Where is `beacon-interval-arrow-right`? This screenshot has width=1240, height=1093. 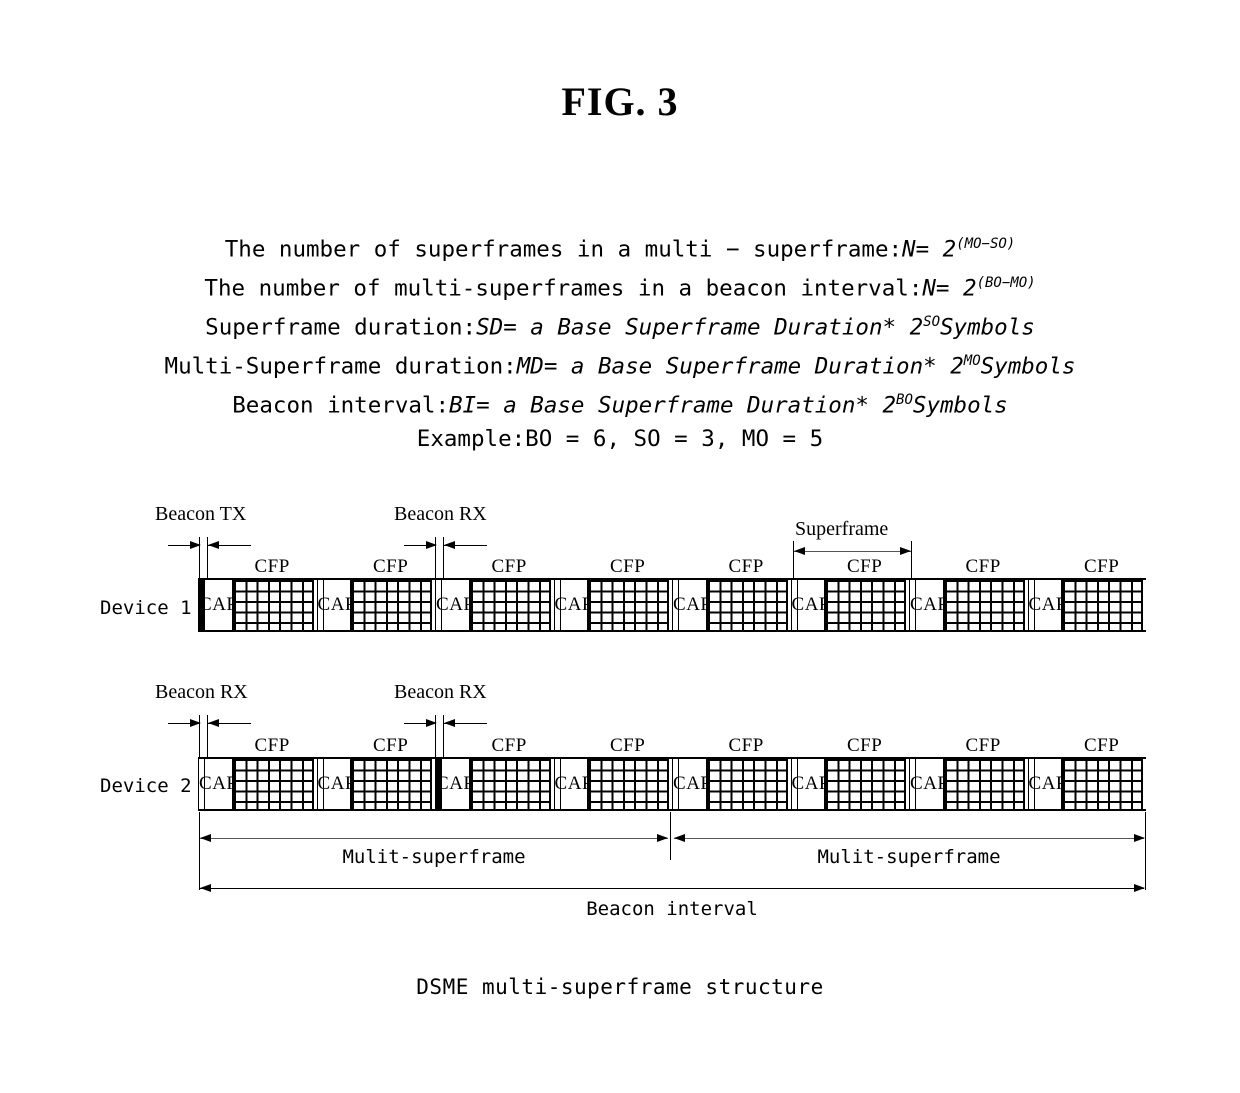 beacon-interval-arrow-right is located at coordinates (1139, 888).